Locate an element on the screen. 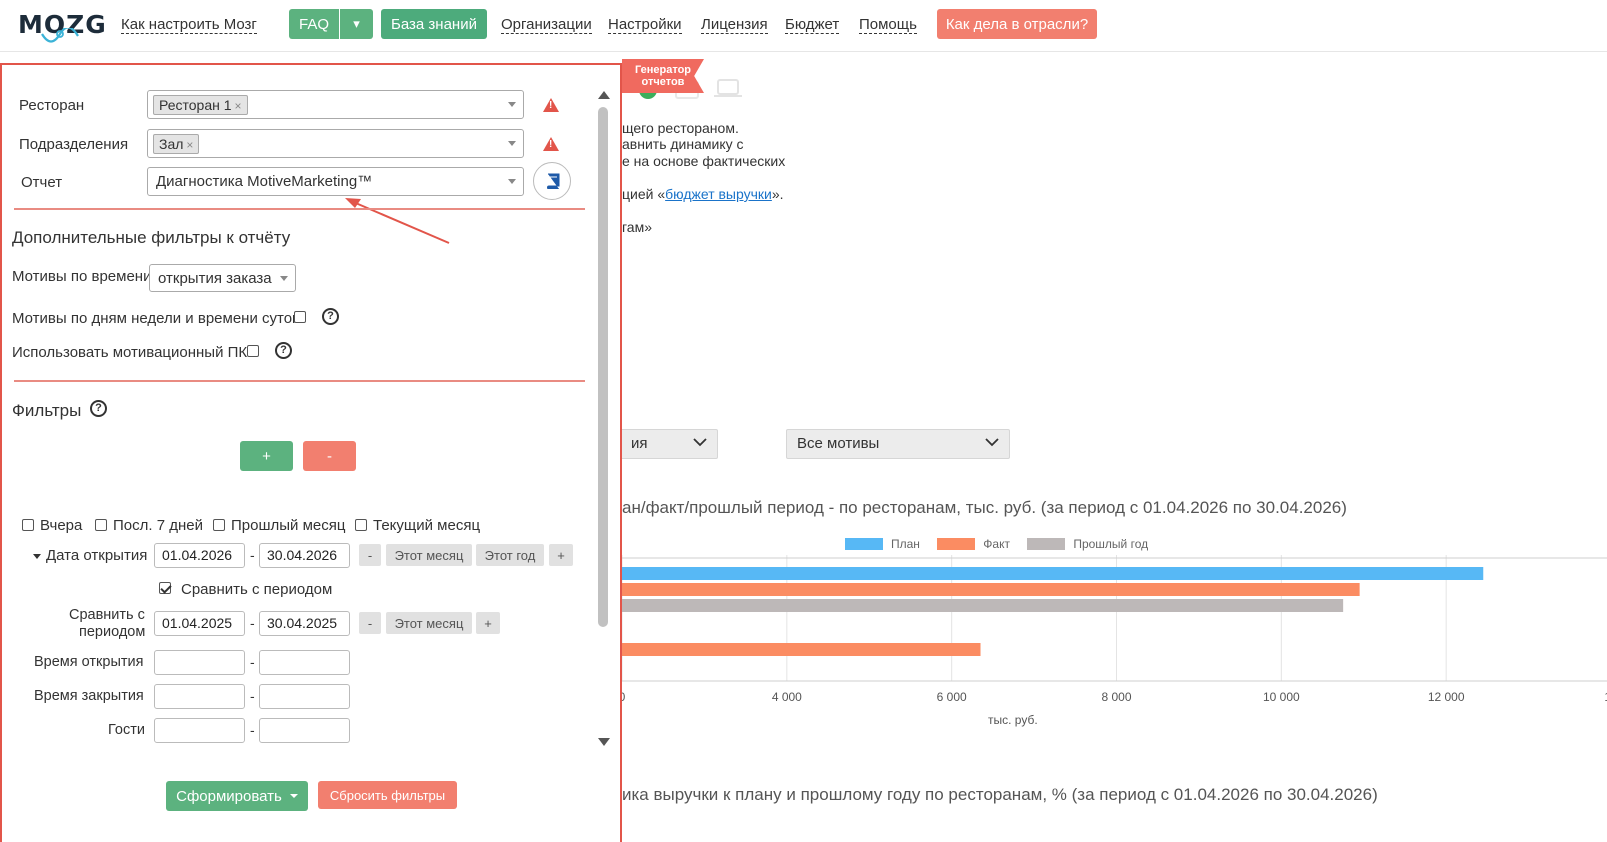 The width and height of the screenshot is (1607, 842). nav-organizations: Организации is located at coordinates (546, 25).